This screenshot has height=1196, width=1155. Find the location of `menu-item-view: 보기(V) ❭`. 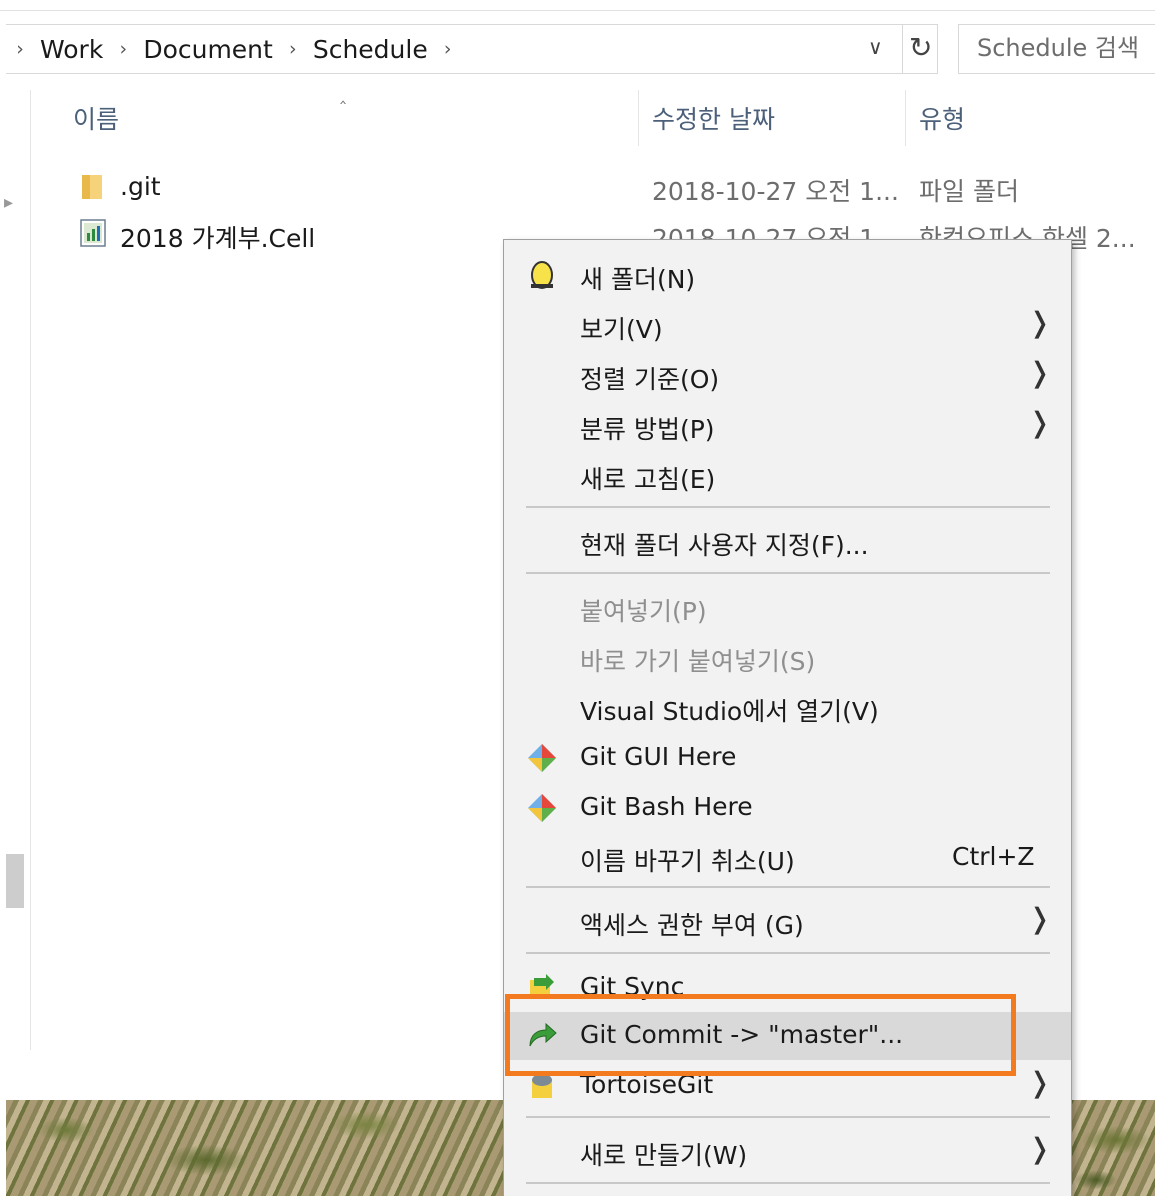

menu-item-view: 보기(V) ❭ is located at coordinates (787, 326).